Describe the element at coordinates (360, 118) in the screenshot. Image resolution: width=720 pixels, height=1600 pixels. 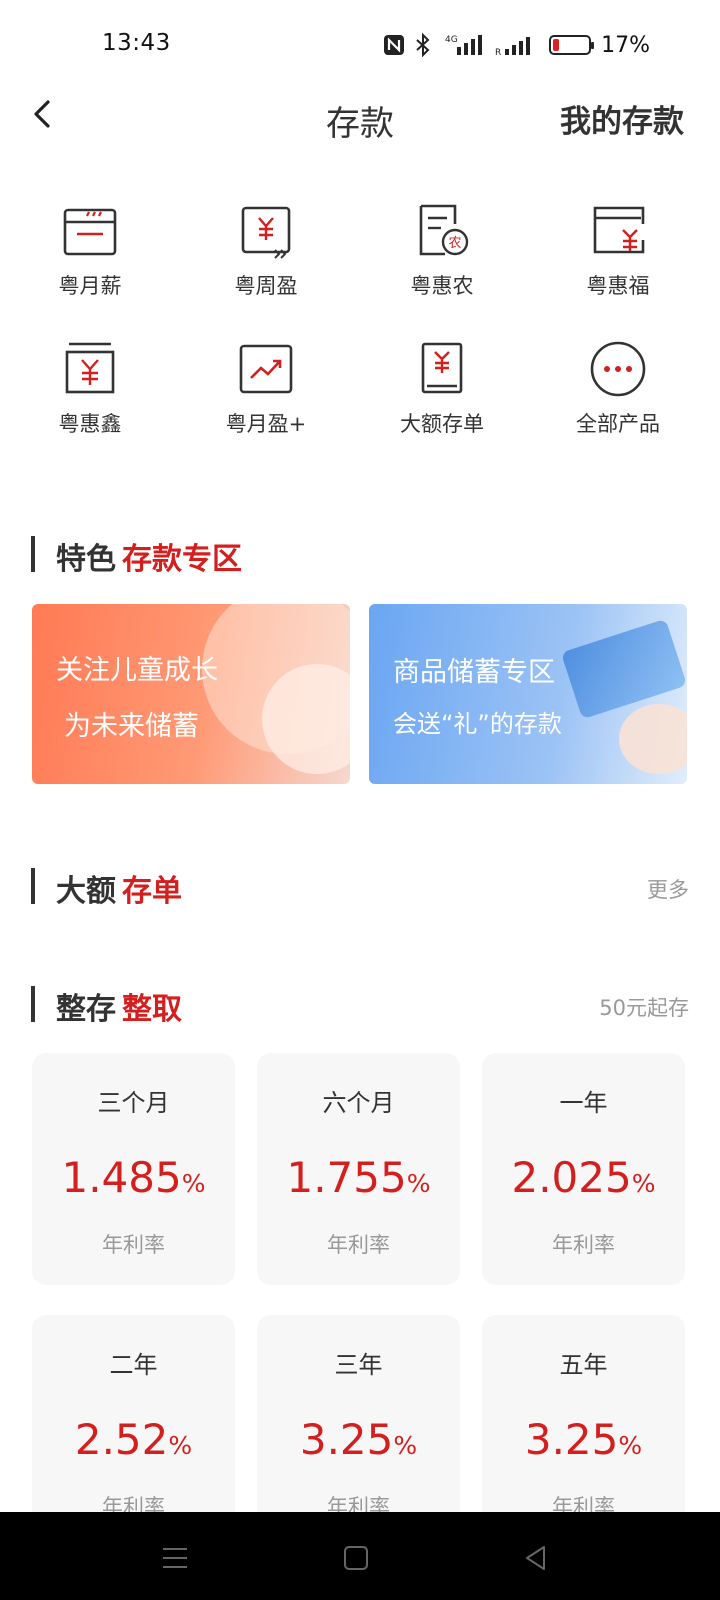
I see `header: 存款 我的存款` at that location.